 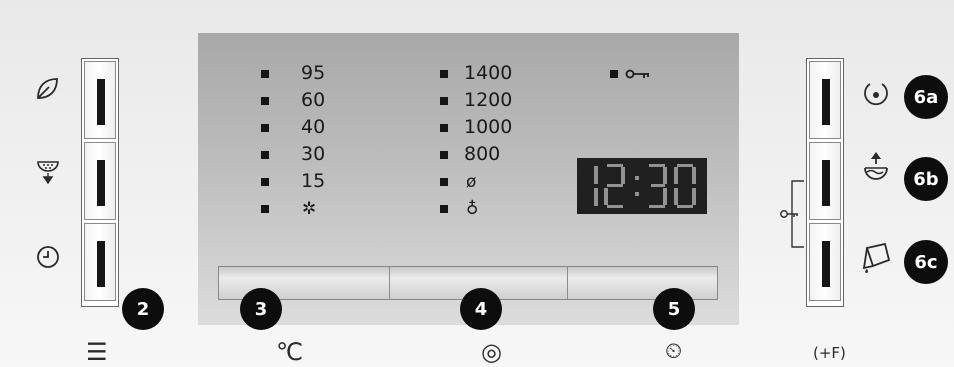 I want to click on program-list-icon: ☰, so click(x=97, y=352).